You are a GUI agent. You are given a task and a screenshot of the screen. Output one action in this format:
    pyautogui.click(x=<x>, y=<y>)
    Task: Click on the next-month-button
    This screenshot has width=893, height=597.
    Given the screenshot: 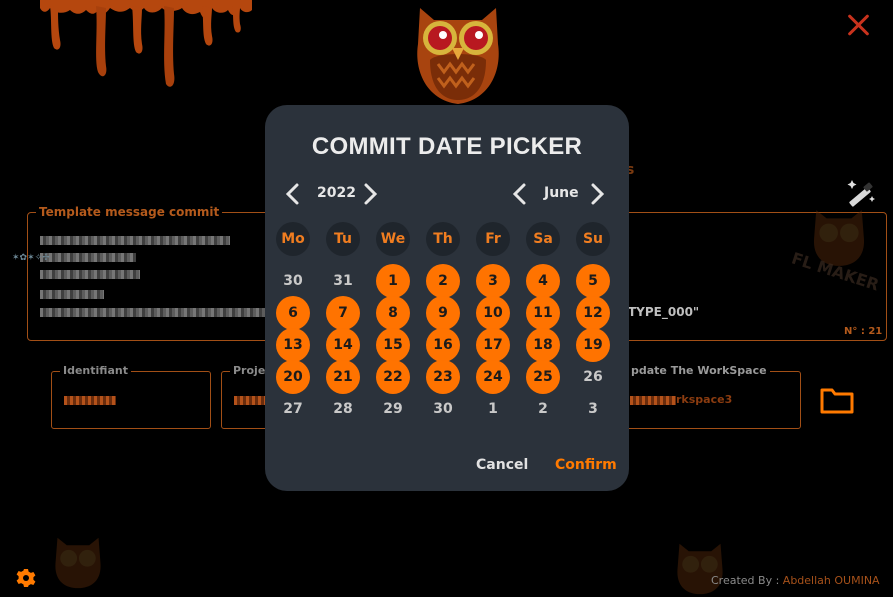 What is the action you would take?
    pyautogui.click(x=597, y=194)
    